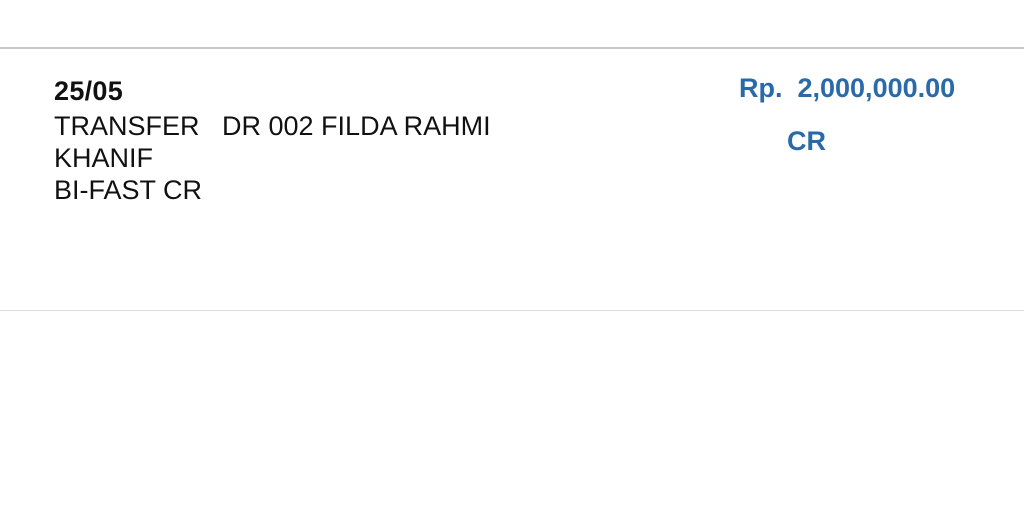  Describe the element at coordinates (128, 190) in the screenshot. I see `description-line: BI-FAST CR` at that location.